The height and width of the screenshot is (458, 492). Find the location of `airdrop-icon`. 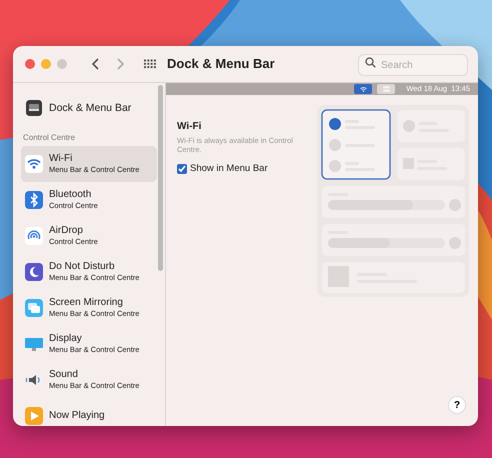

airdrop-icon is located at coordinates (34, 236).